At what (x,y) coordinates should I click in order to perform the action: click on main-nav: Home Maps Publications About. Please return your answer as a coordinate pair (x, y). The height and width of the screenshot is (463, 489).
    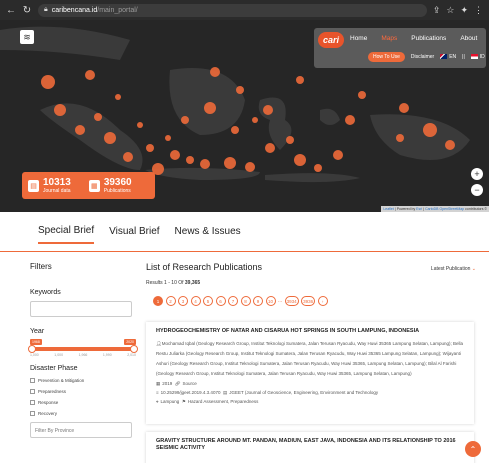
    Looking at the image, I should click on (413, 38).